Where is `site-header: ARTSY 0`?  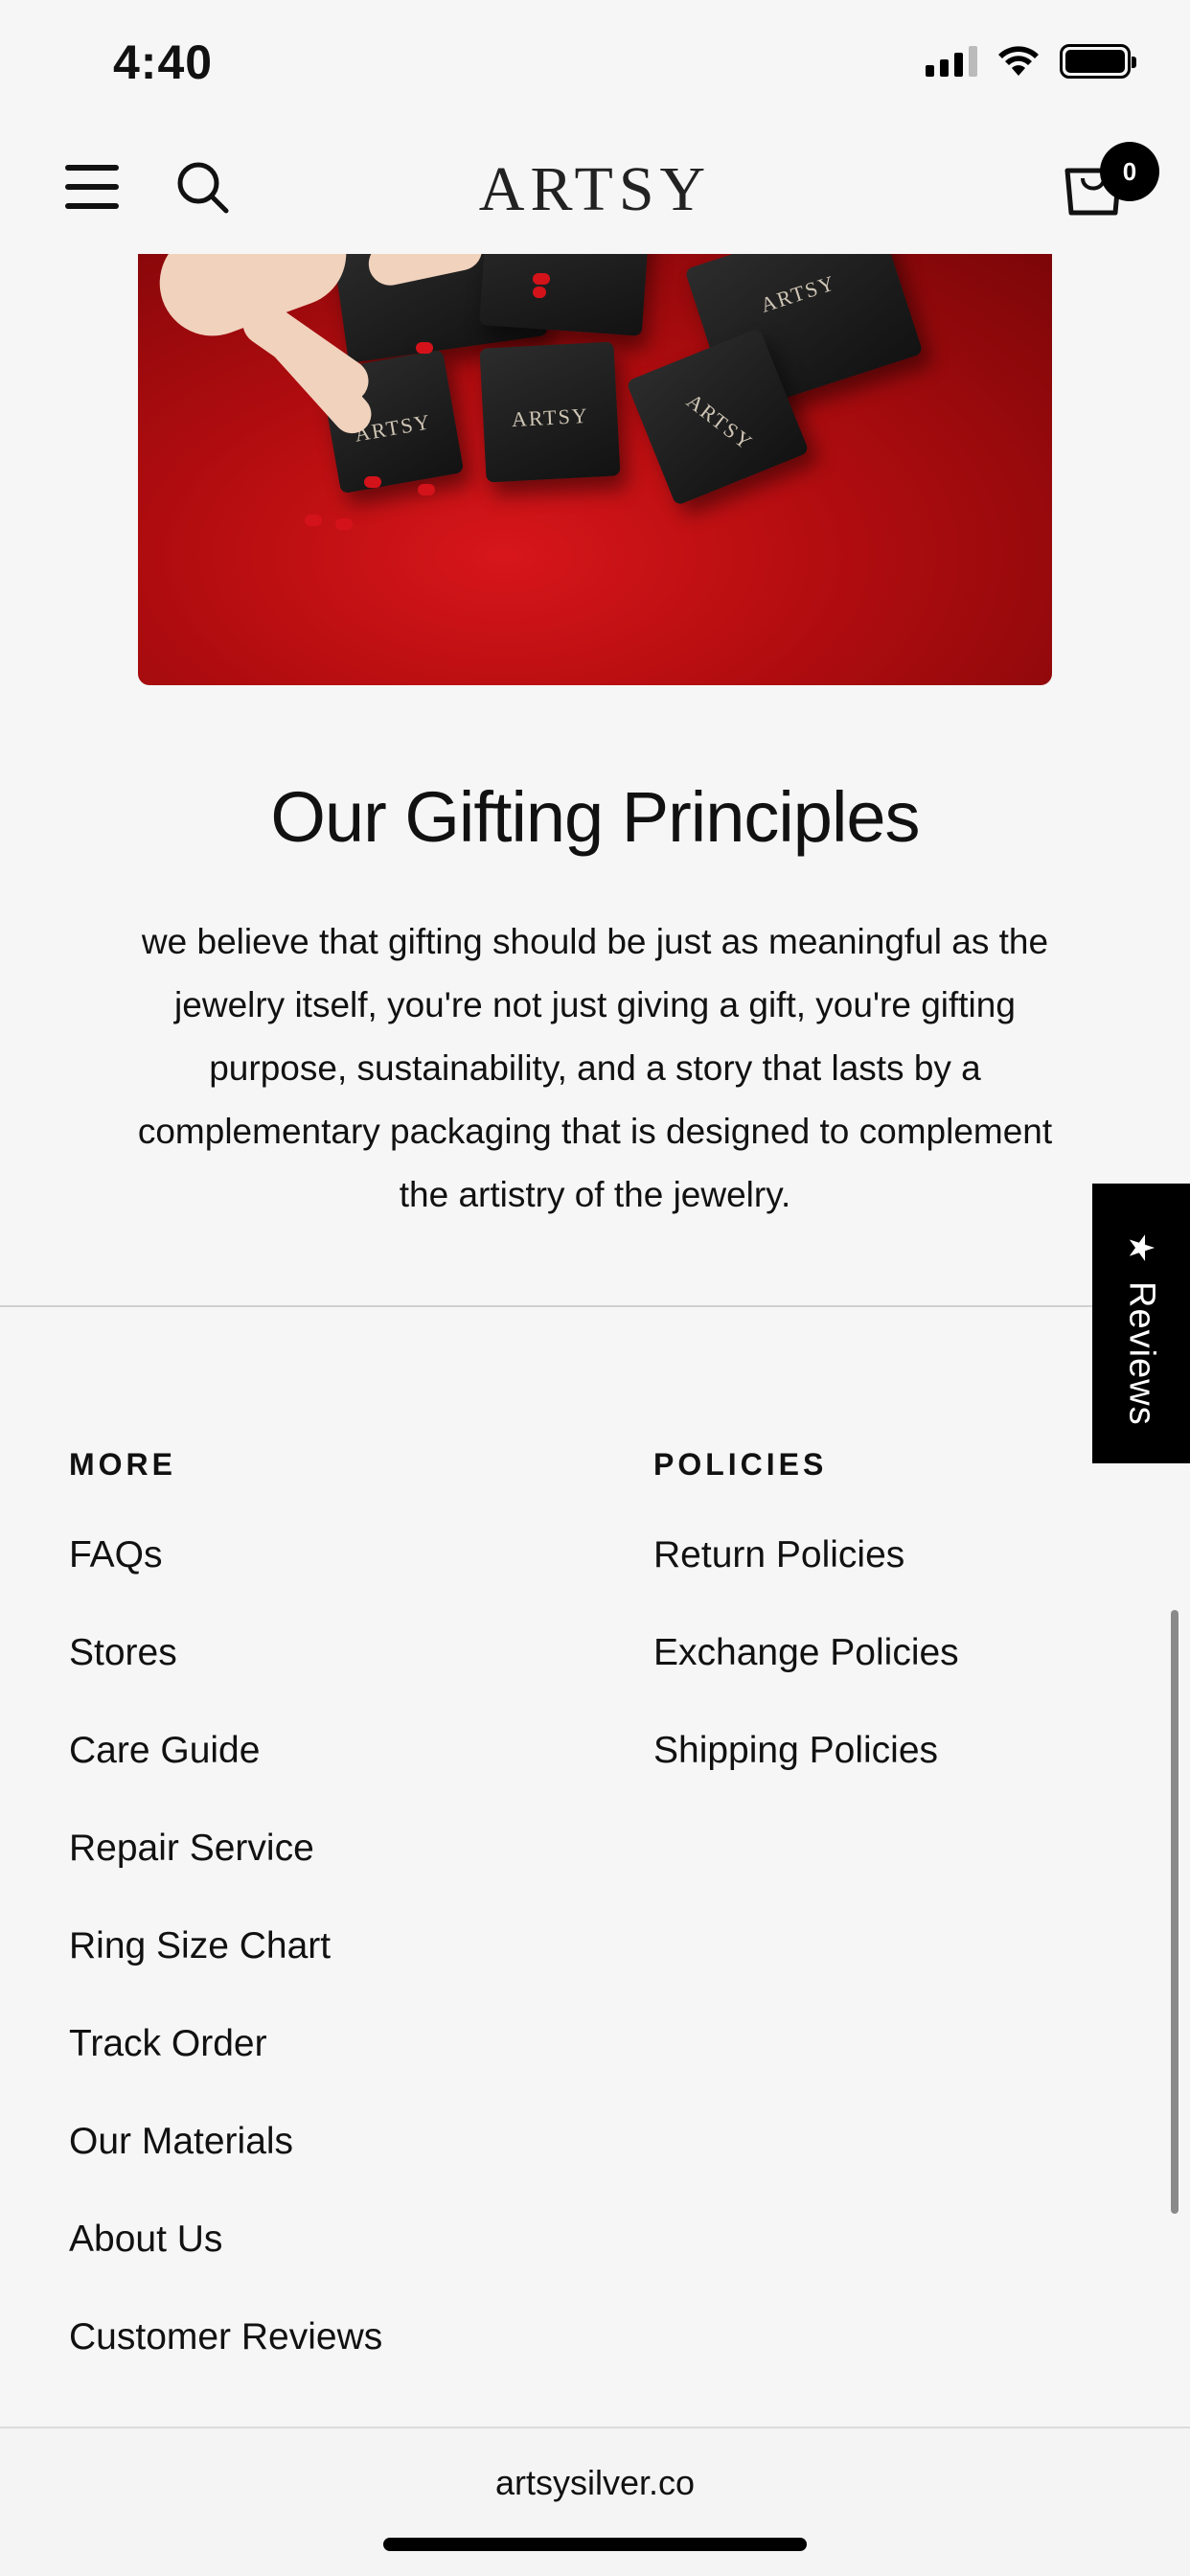 site-header: ARTSY 0 is located at coordinates (595, 189).